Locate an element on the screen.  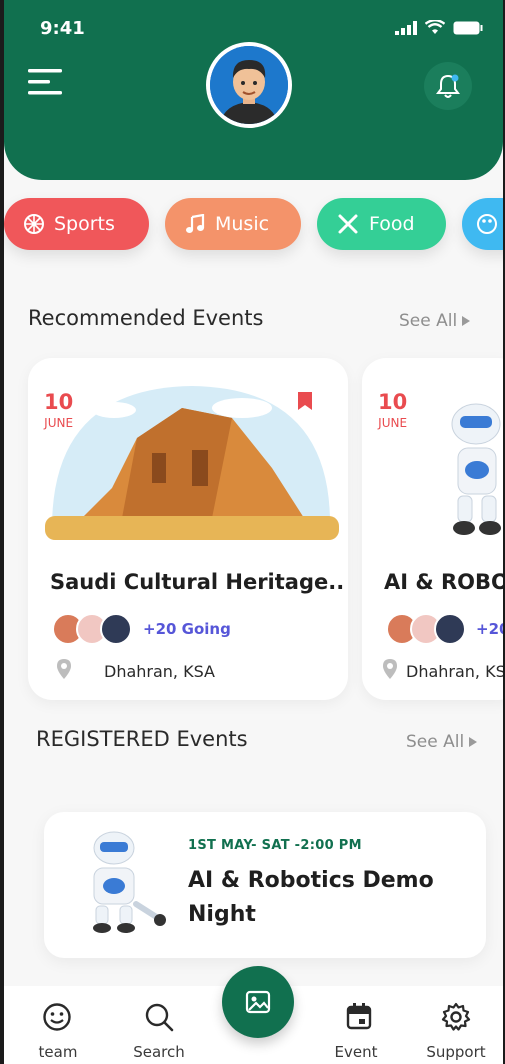
profile-avatar is located at coordinates (249, 85).